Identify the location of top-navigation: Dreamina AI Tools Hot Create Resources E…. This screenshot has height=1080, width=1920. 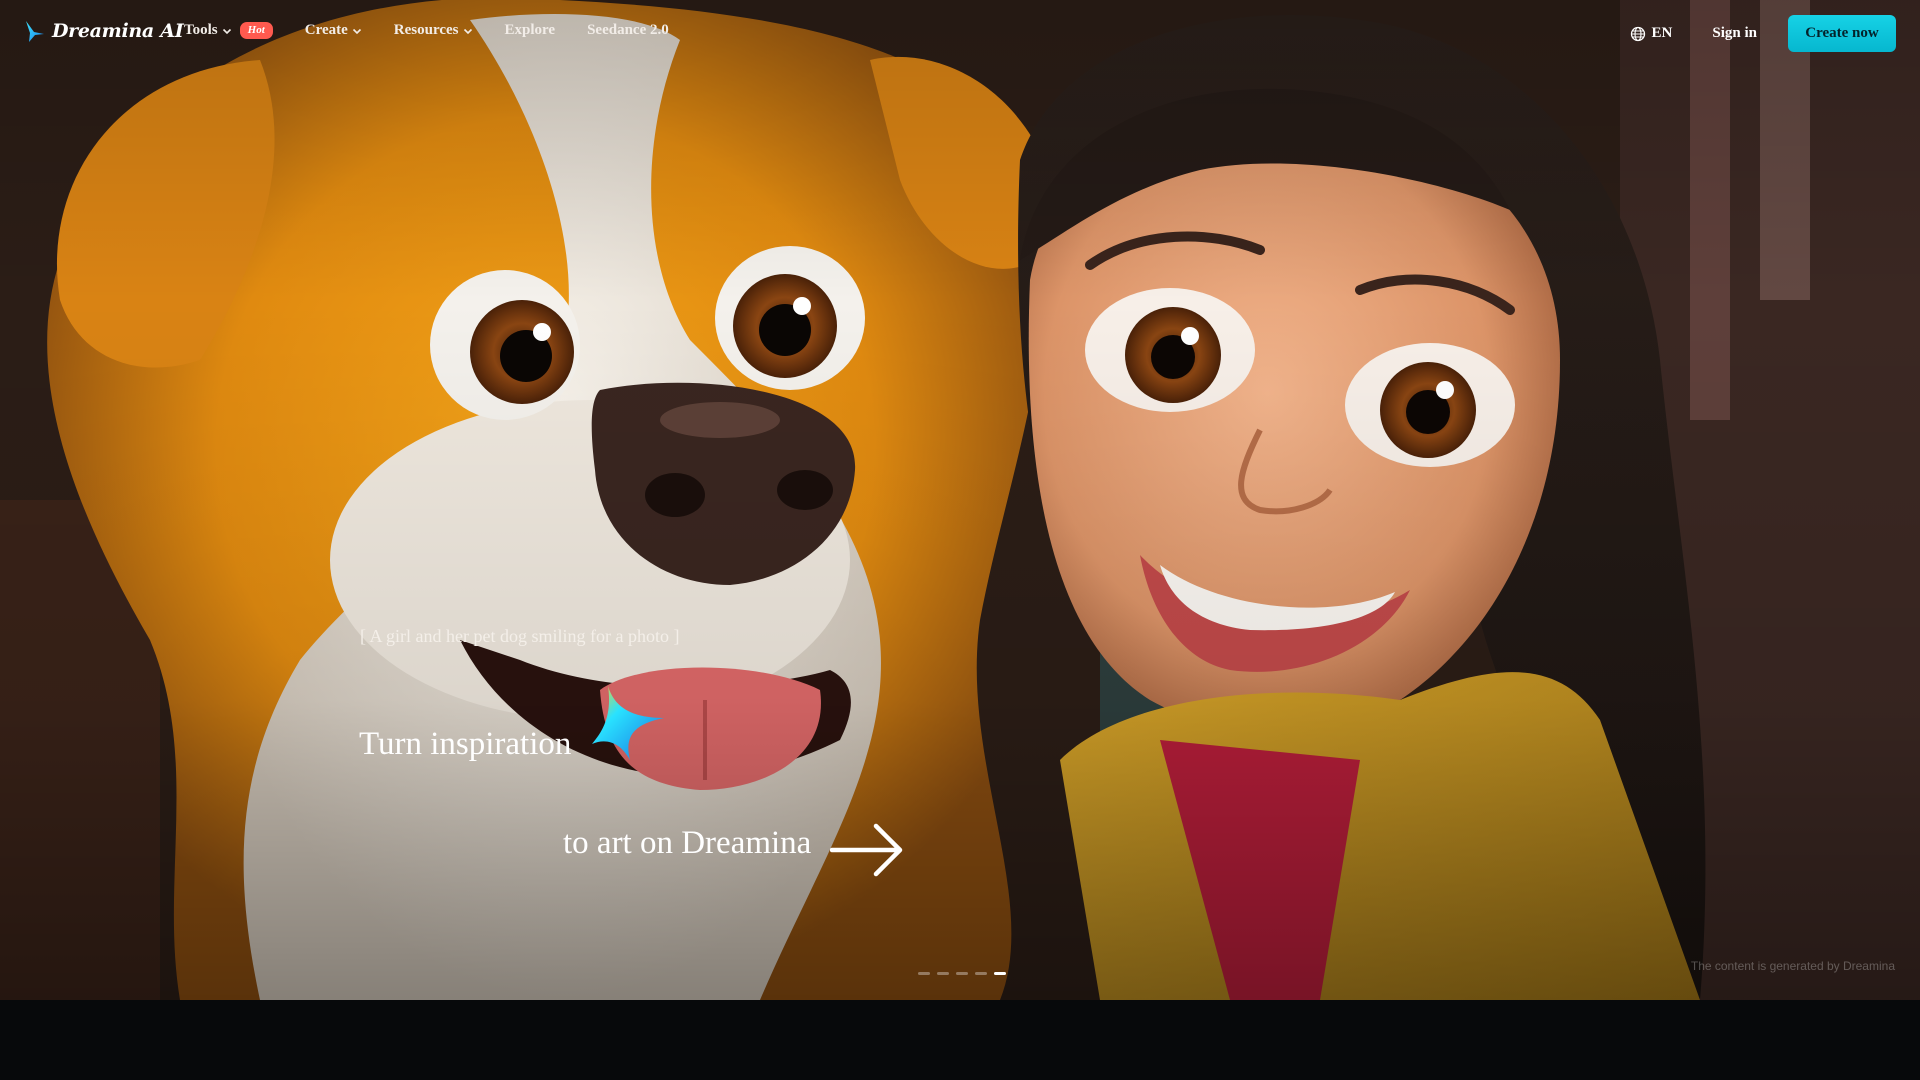
(960, 34).